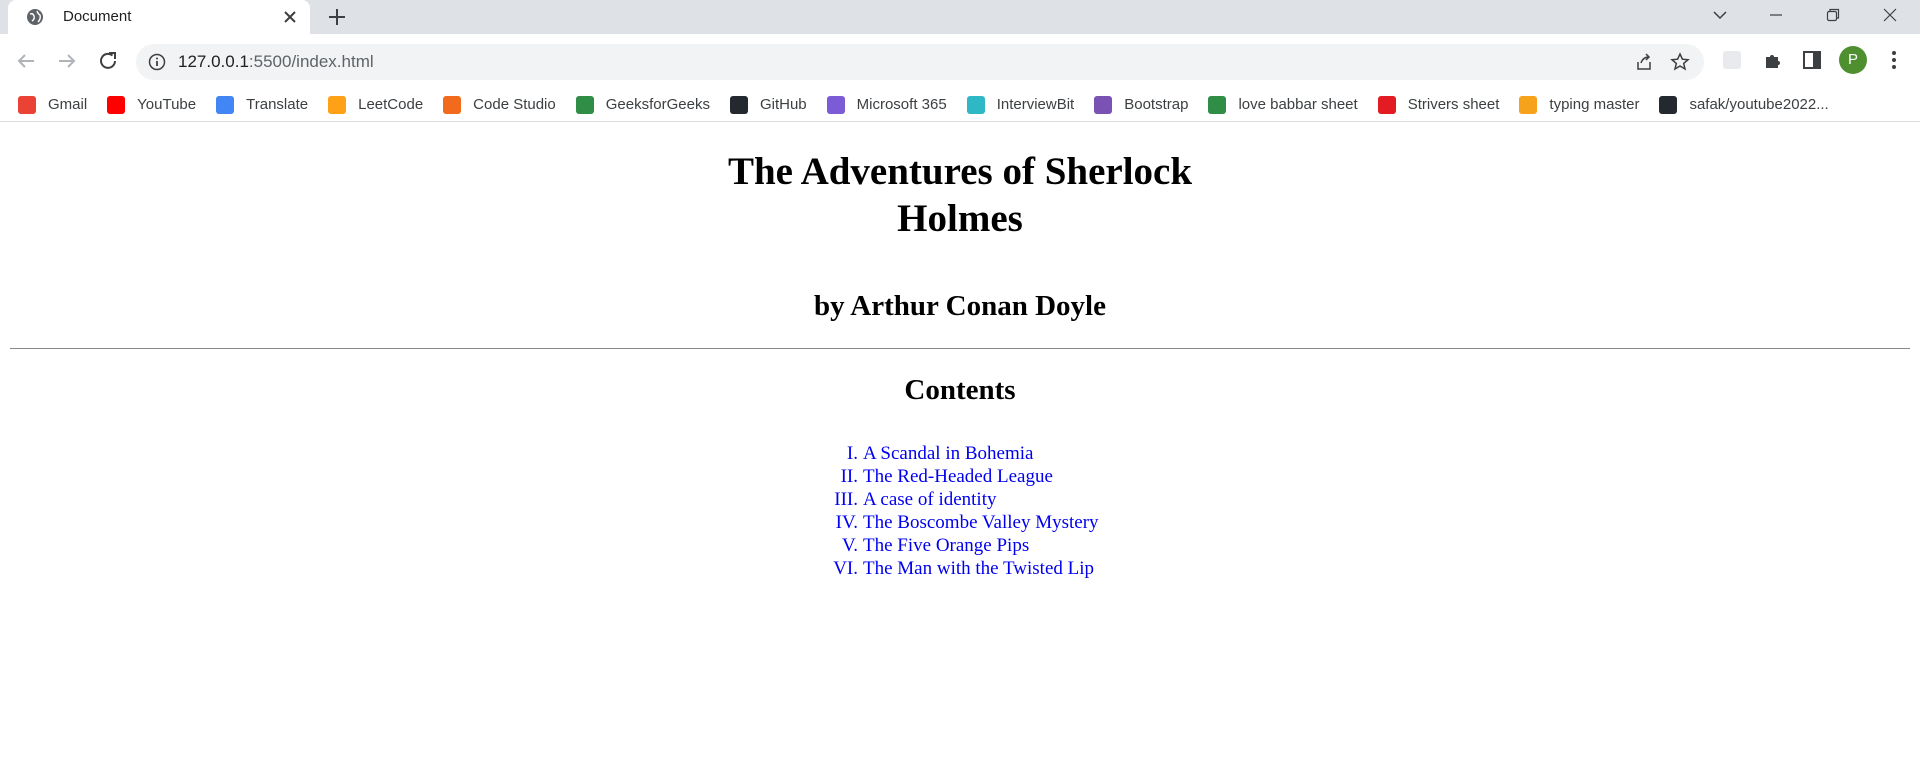 Image resolution: width=1920 pixels, height=773 pixels. What do you see at coordinates (68, 104) in the screenshot?
I see `bookmark-label: Gmail` at bounding box center [68, 104].